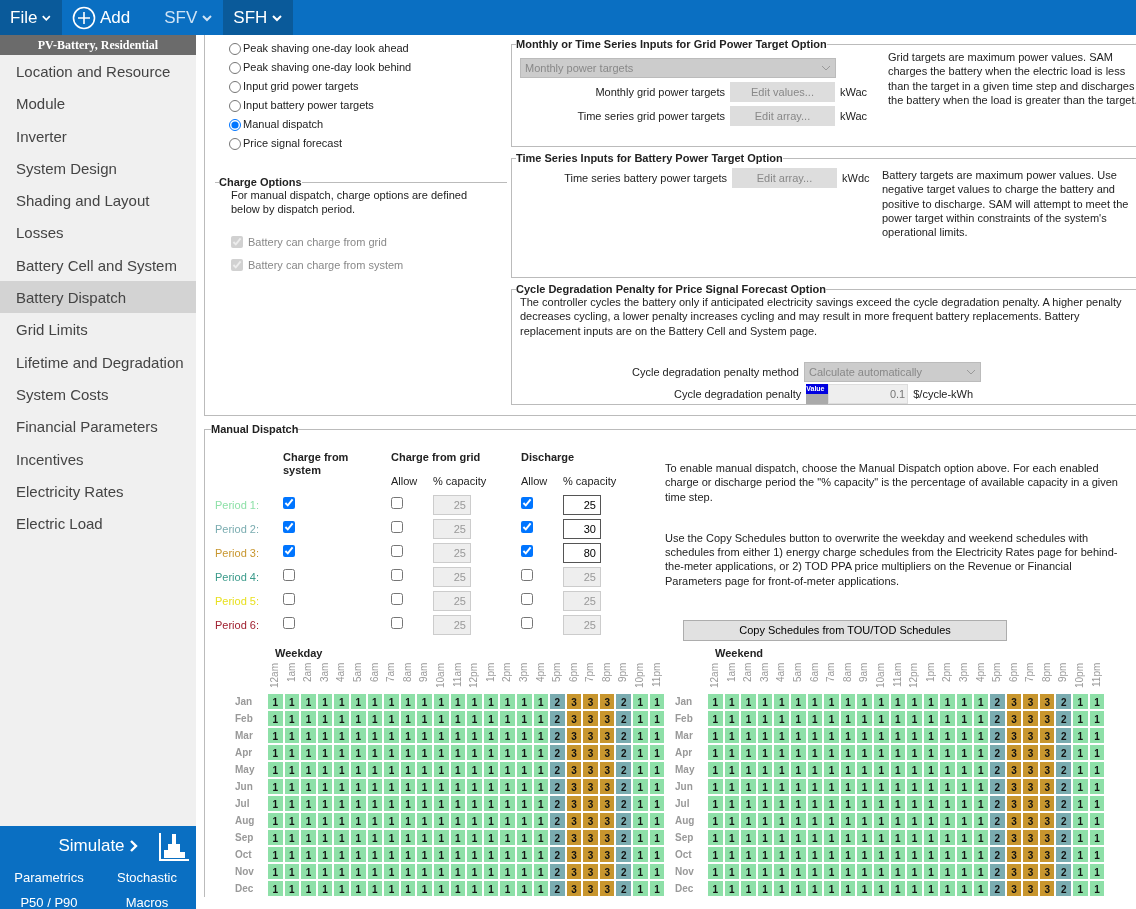 The width and height of the screenshot is (1136, 909). Describe the element at coordinates (98, 329) in the screenshot. I see `sidebar-item: Grid Limits` at that location.